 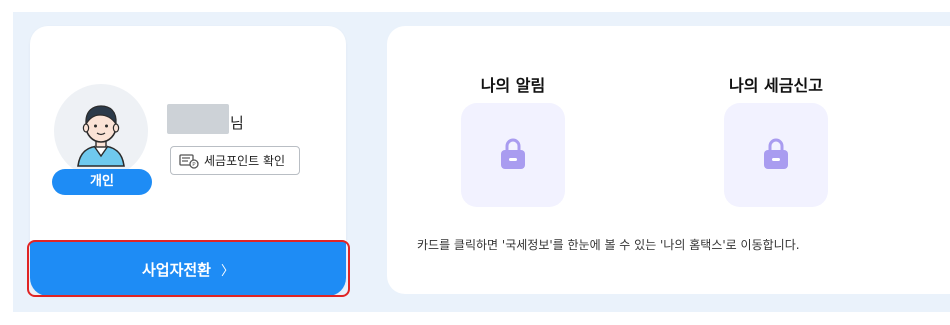 What do you see at coordinates (513, 85) in the screenshot?
I see `service-title-notifications: 나의 알림` at bounding box center [513, 85].